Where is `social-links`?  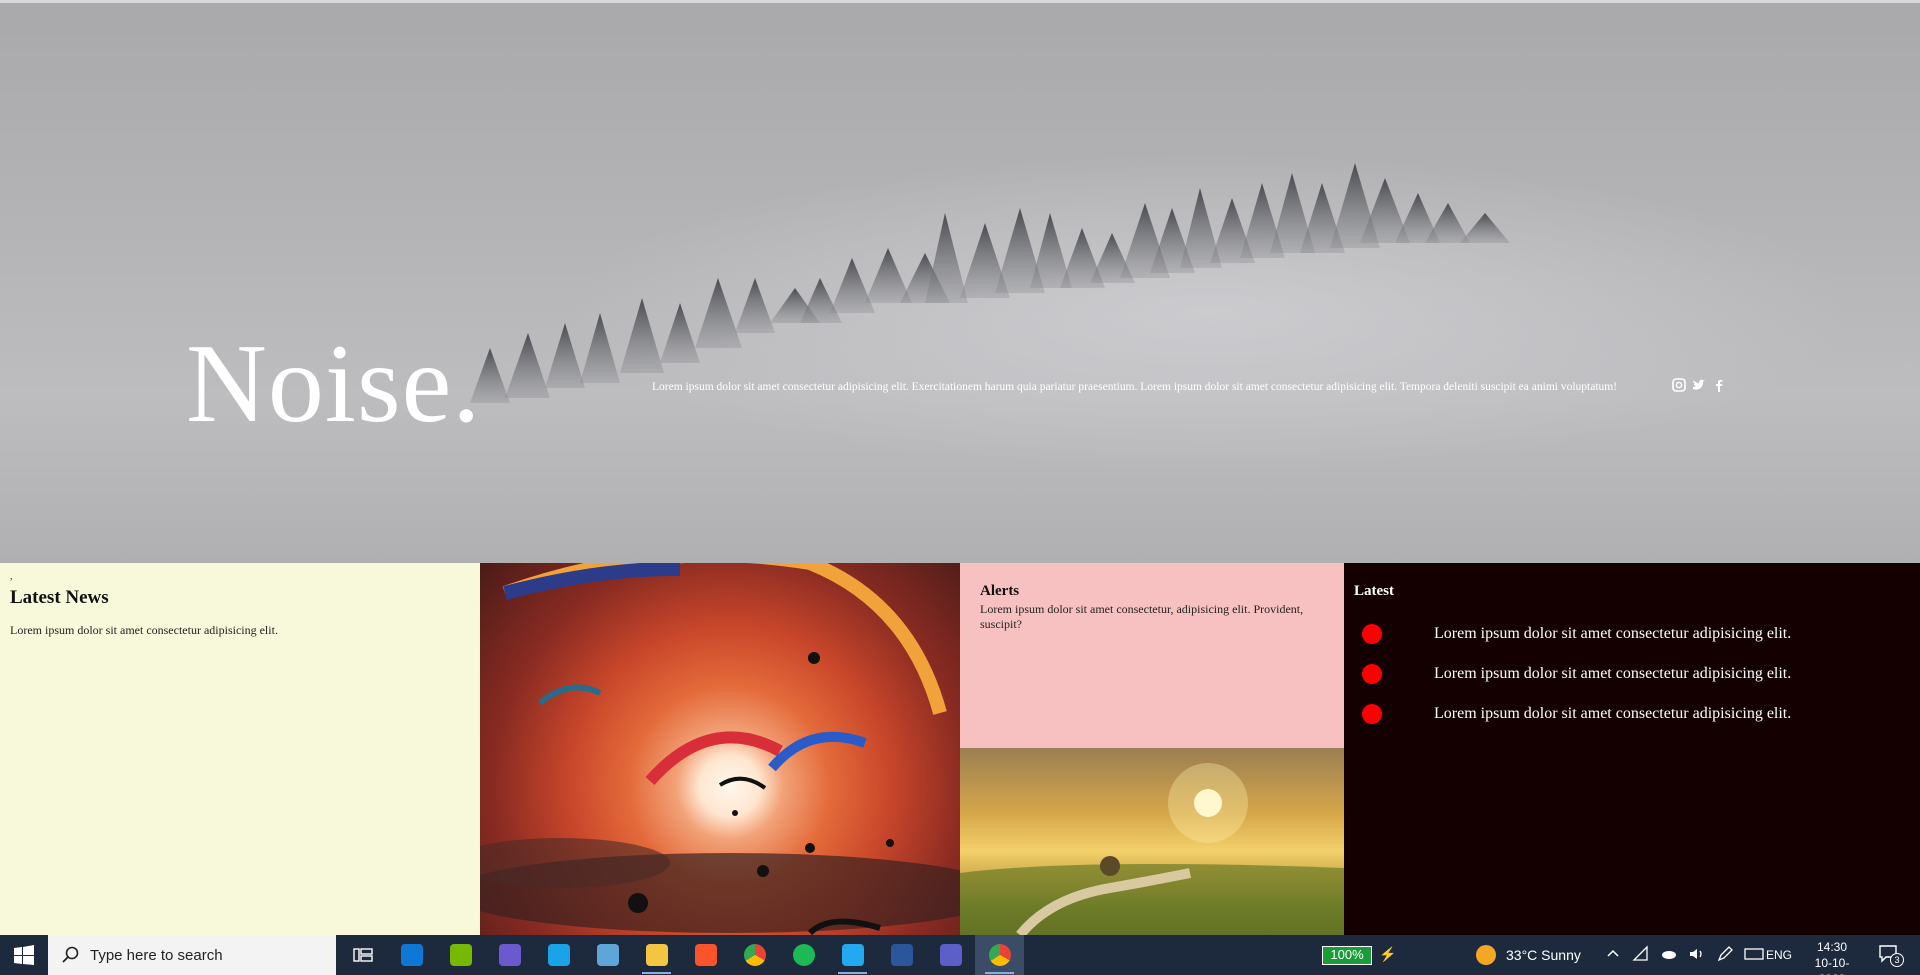
social-links is located at coordinates (1699, 385).